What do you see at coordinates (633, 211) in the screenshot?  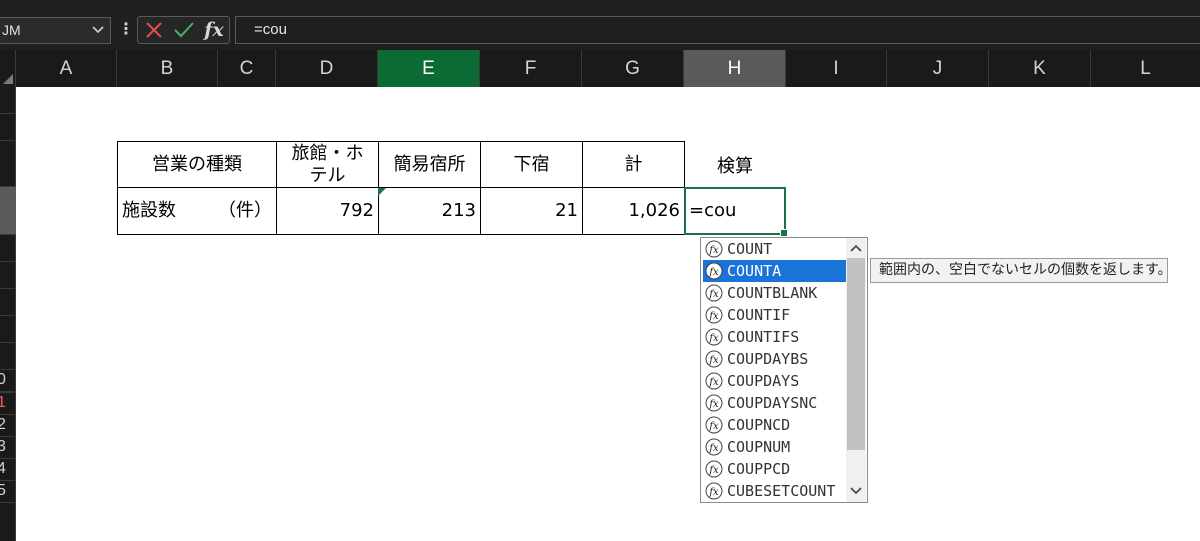 I see `total-value-cell: 1,026` at bounding box center [633, 211].